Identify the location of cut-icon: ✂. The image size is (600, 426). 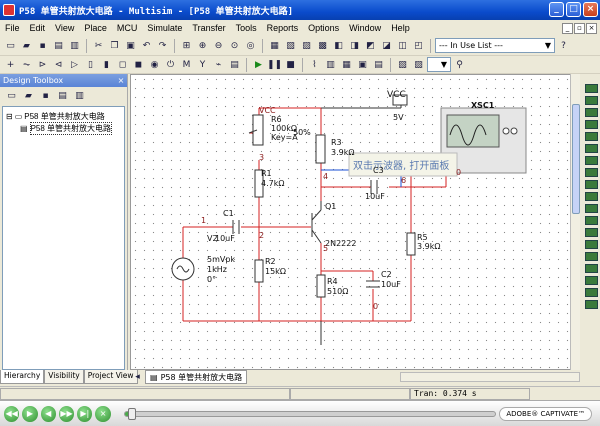
(98, 45).